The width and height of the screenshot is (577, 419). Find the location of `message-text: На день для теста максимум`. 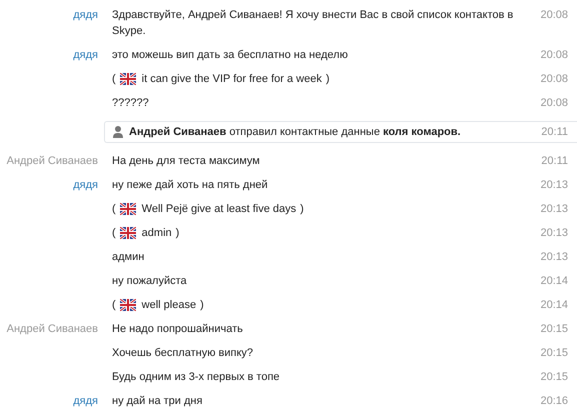

message-text: На день для теста максимум is located at coordinates (186, 161).